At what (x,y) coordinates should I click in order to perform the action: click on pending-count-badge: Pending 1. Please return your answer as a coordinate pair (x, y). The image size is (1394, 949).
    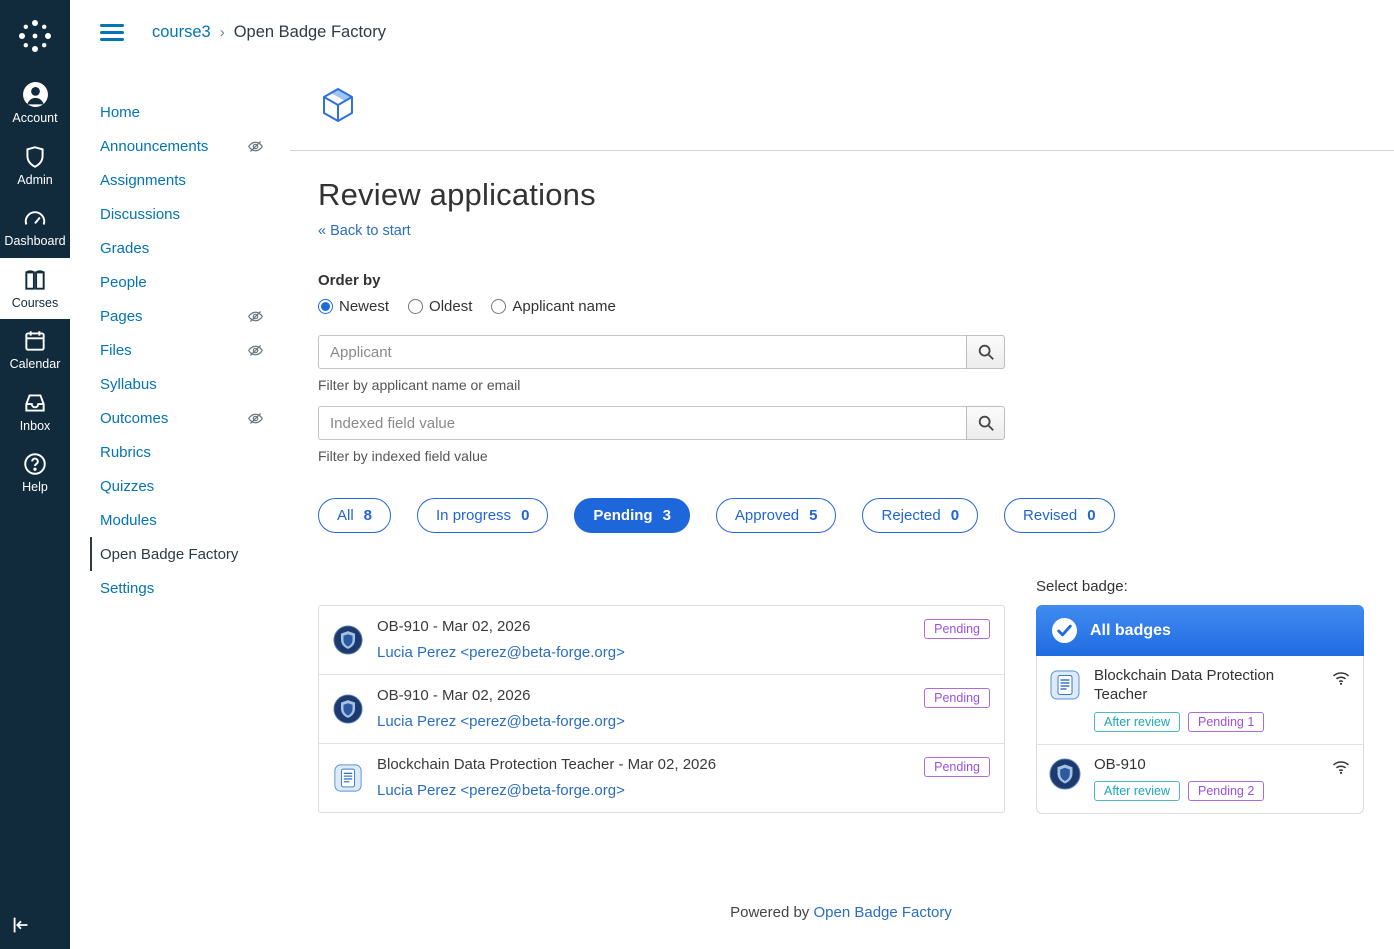
    Looking at the image, I should click on (1226, 721).